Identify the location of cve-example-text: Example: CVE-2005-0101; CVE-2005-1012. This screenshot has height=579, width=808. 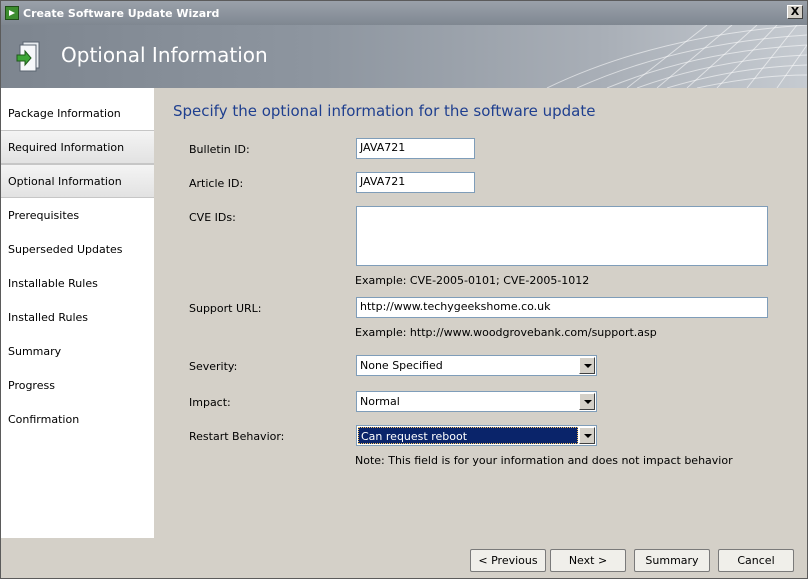
(472, 280).